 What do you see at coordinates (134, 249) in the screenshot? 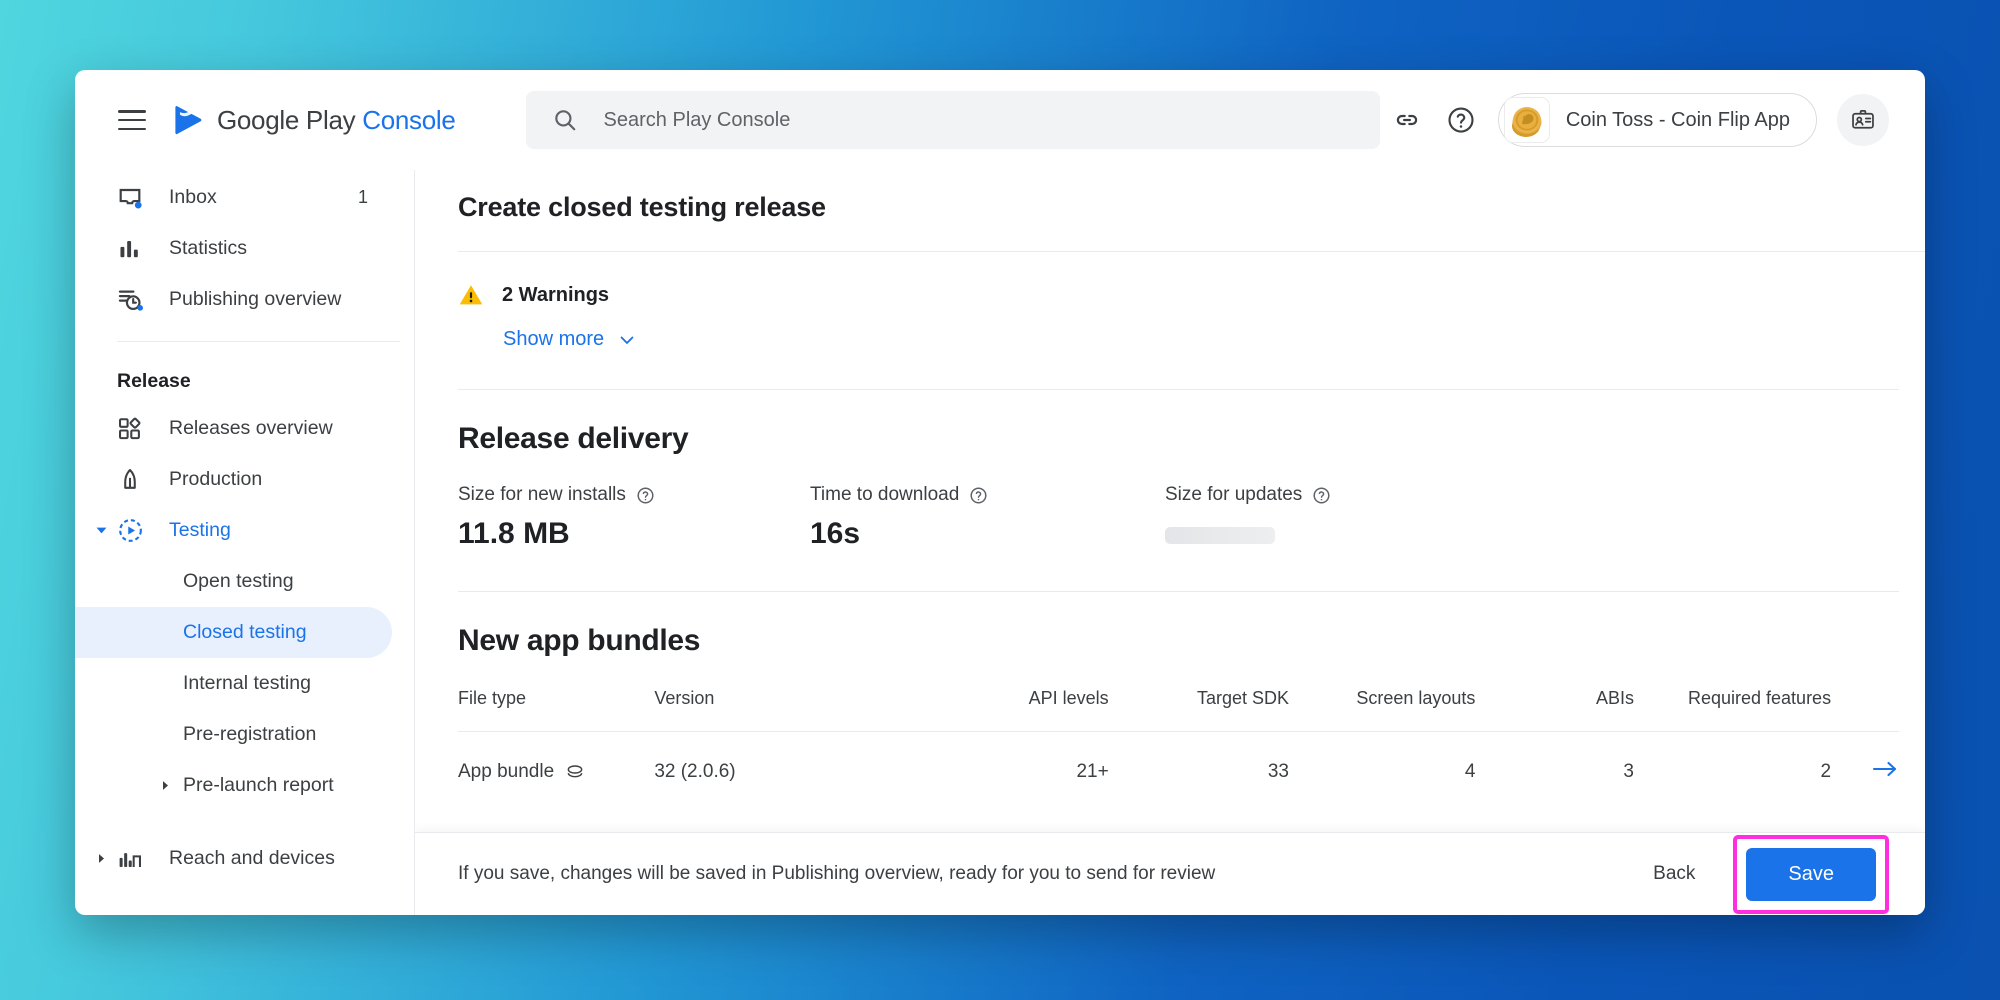
I see `statistics-icon` at bounding box center [134, 249].